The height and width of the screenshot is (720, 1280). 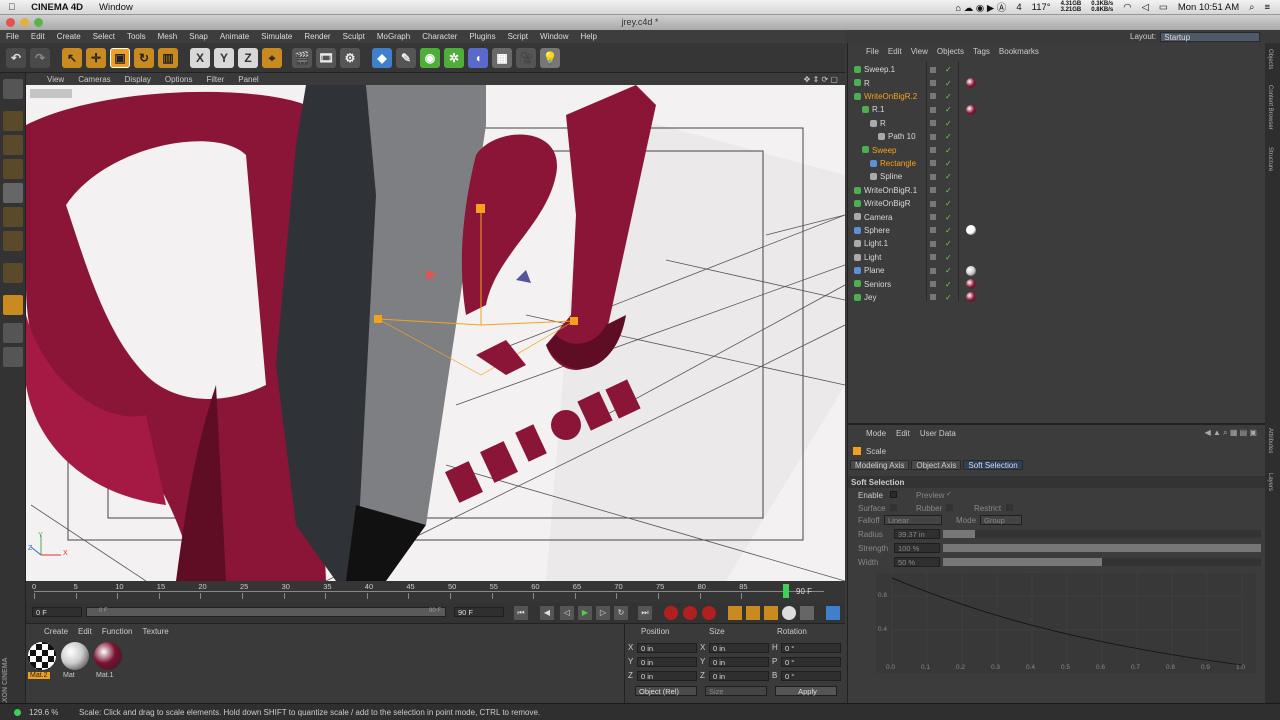 What do you see at coordinates (104, 36) in the screenshot?
I see `menu-select: Select` at bounding box center [104, 36].